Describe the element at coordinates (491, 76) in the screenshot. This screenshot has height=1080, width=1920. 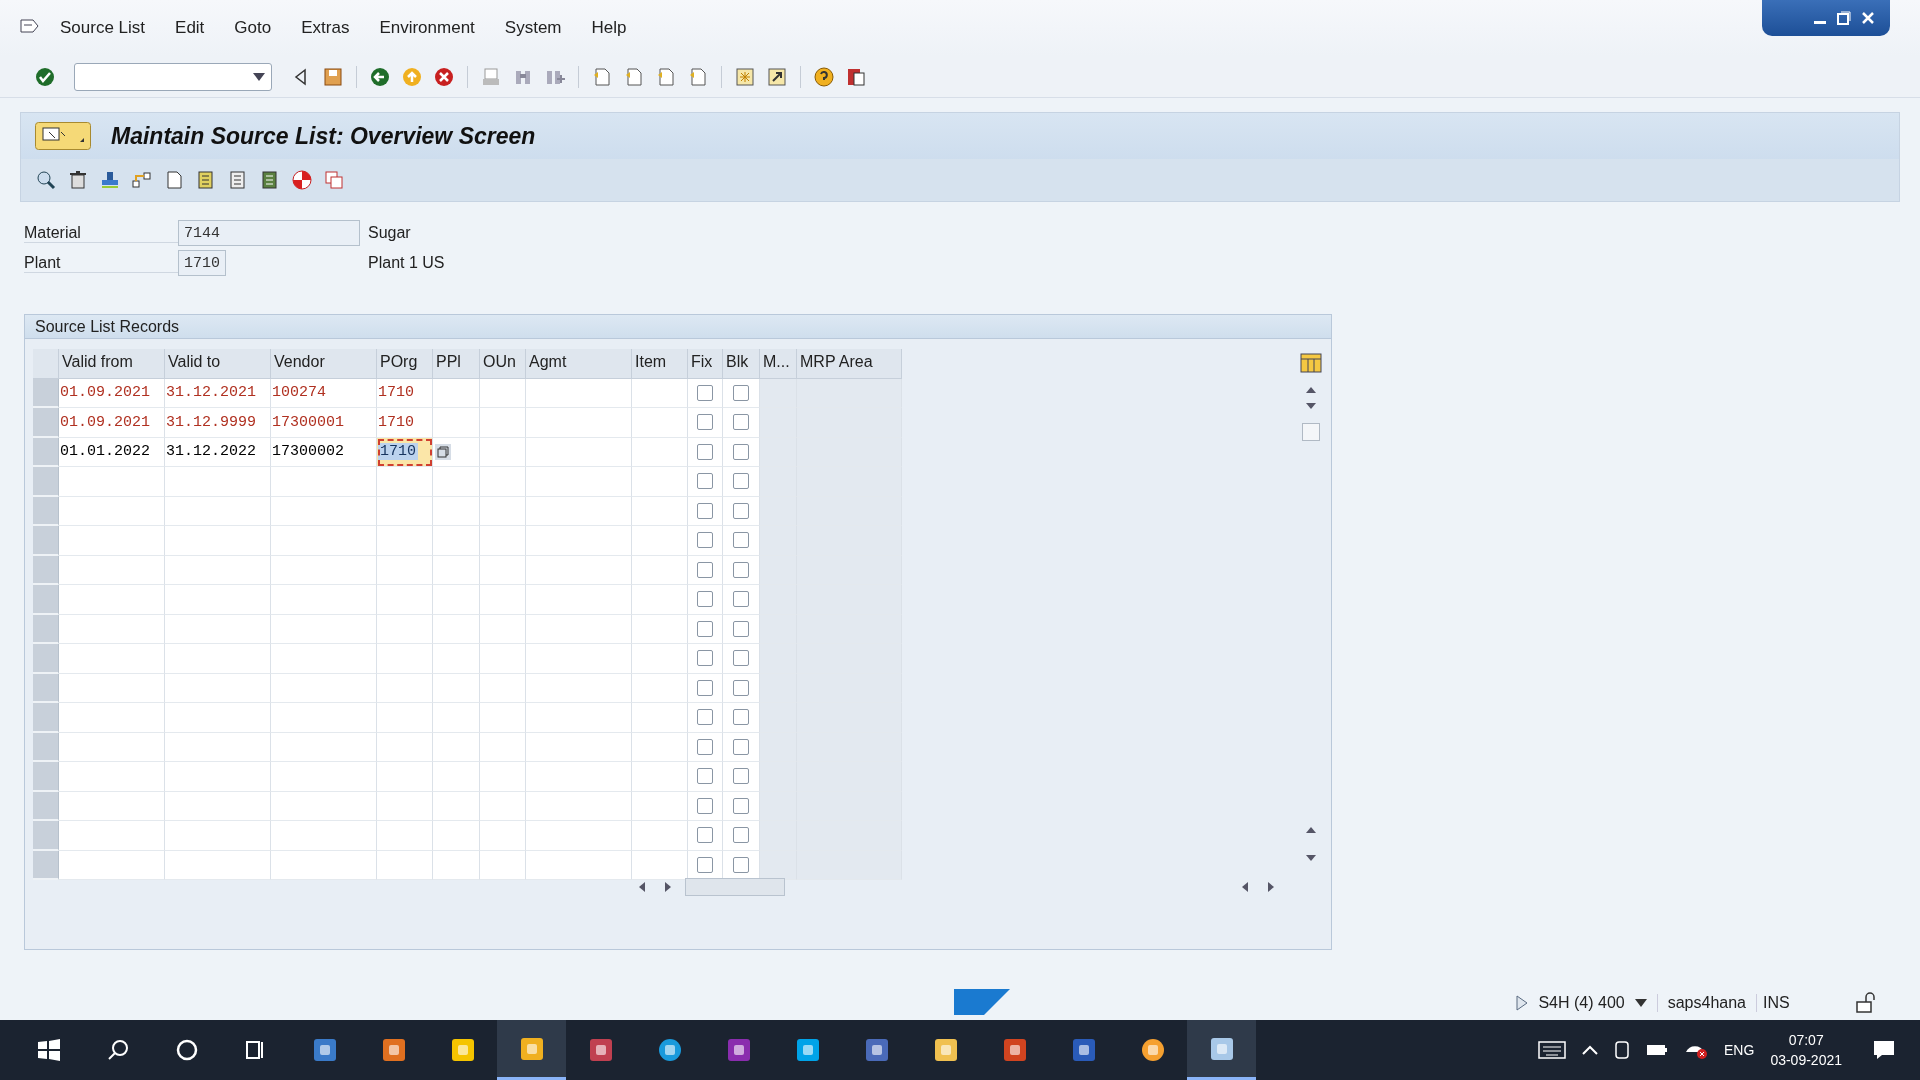
I see `print-icon` at that location.